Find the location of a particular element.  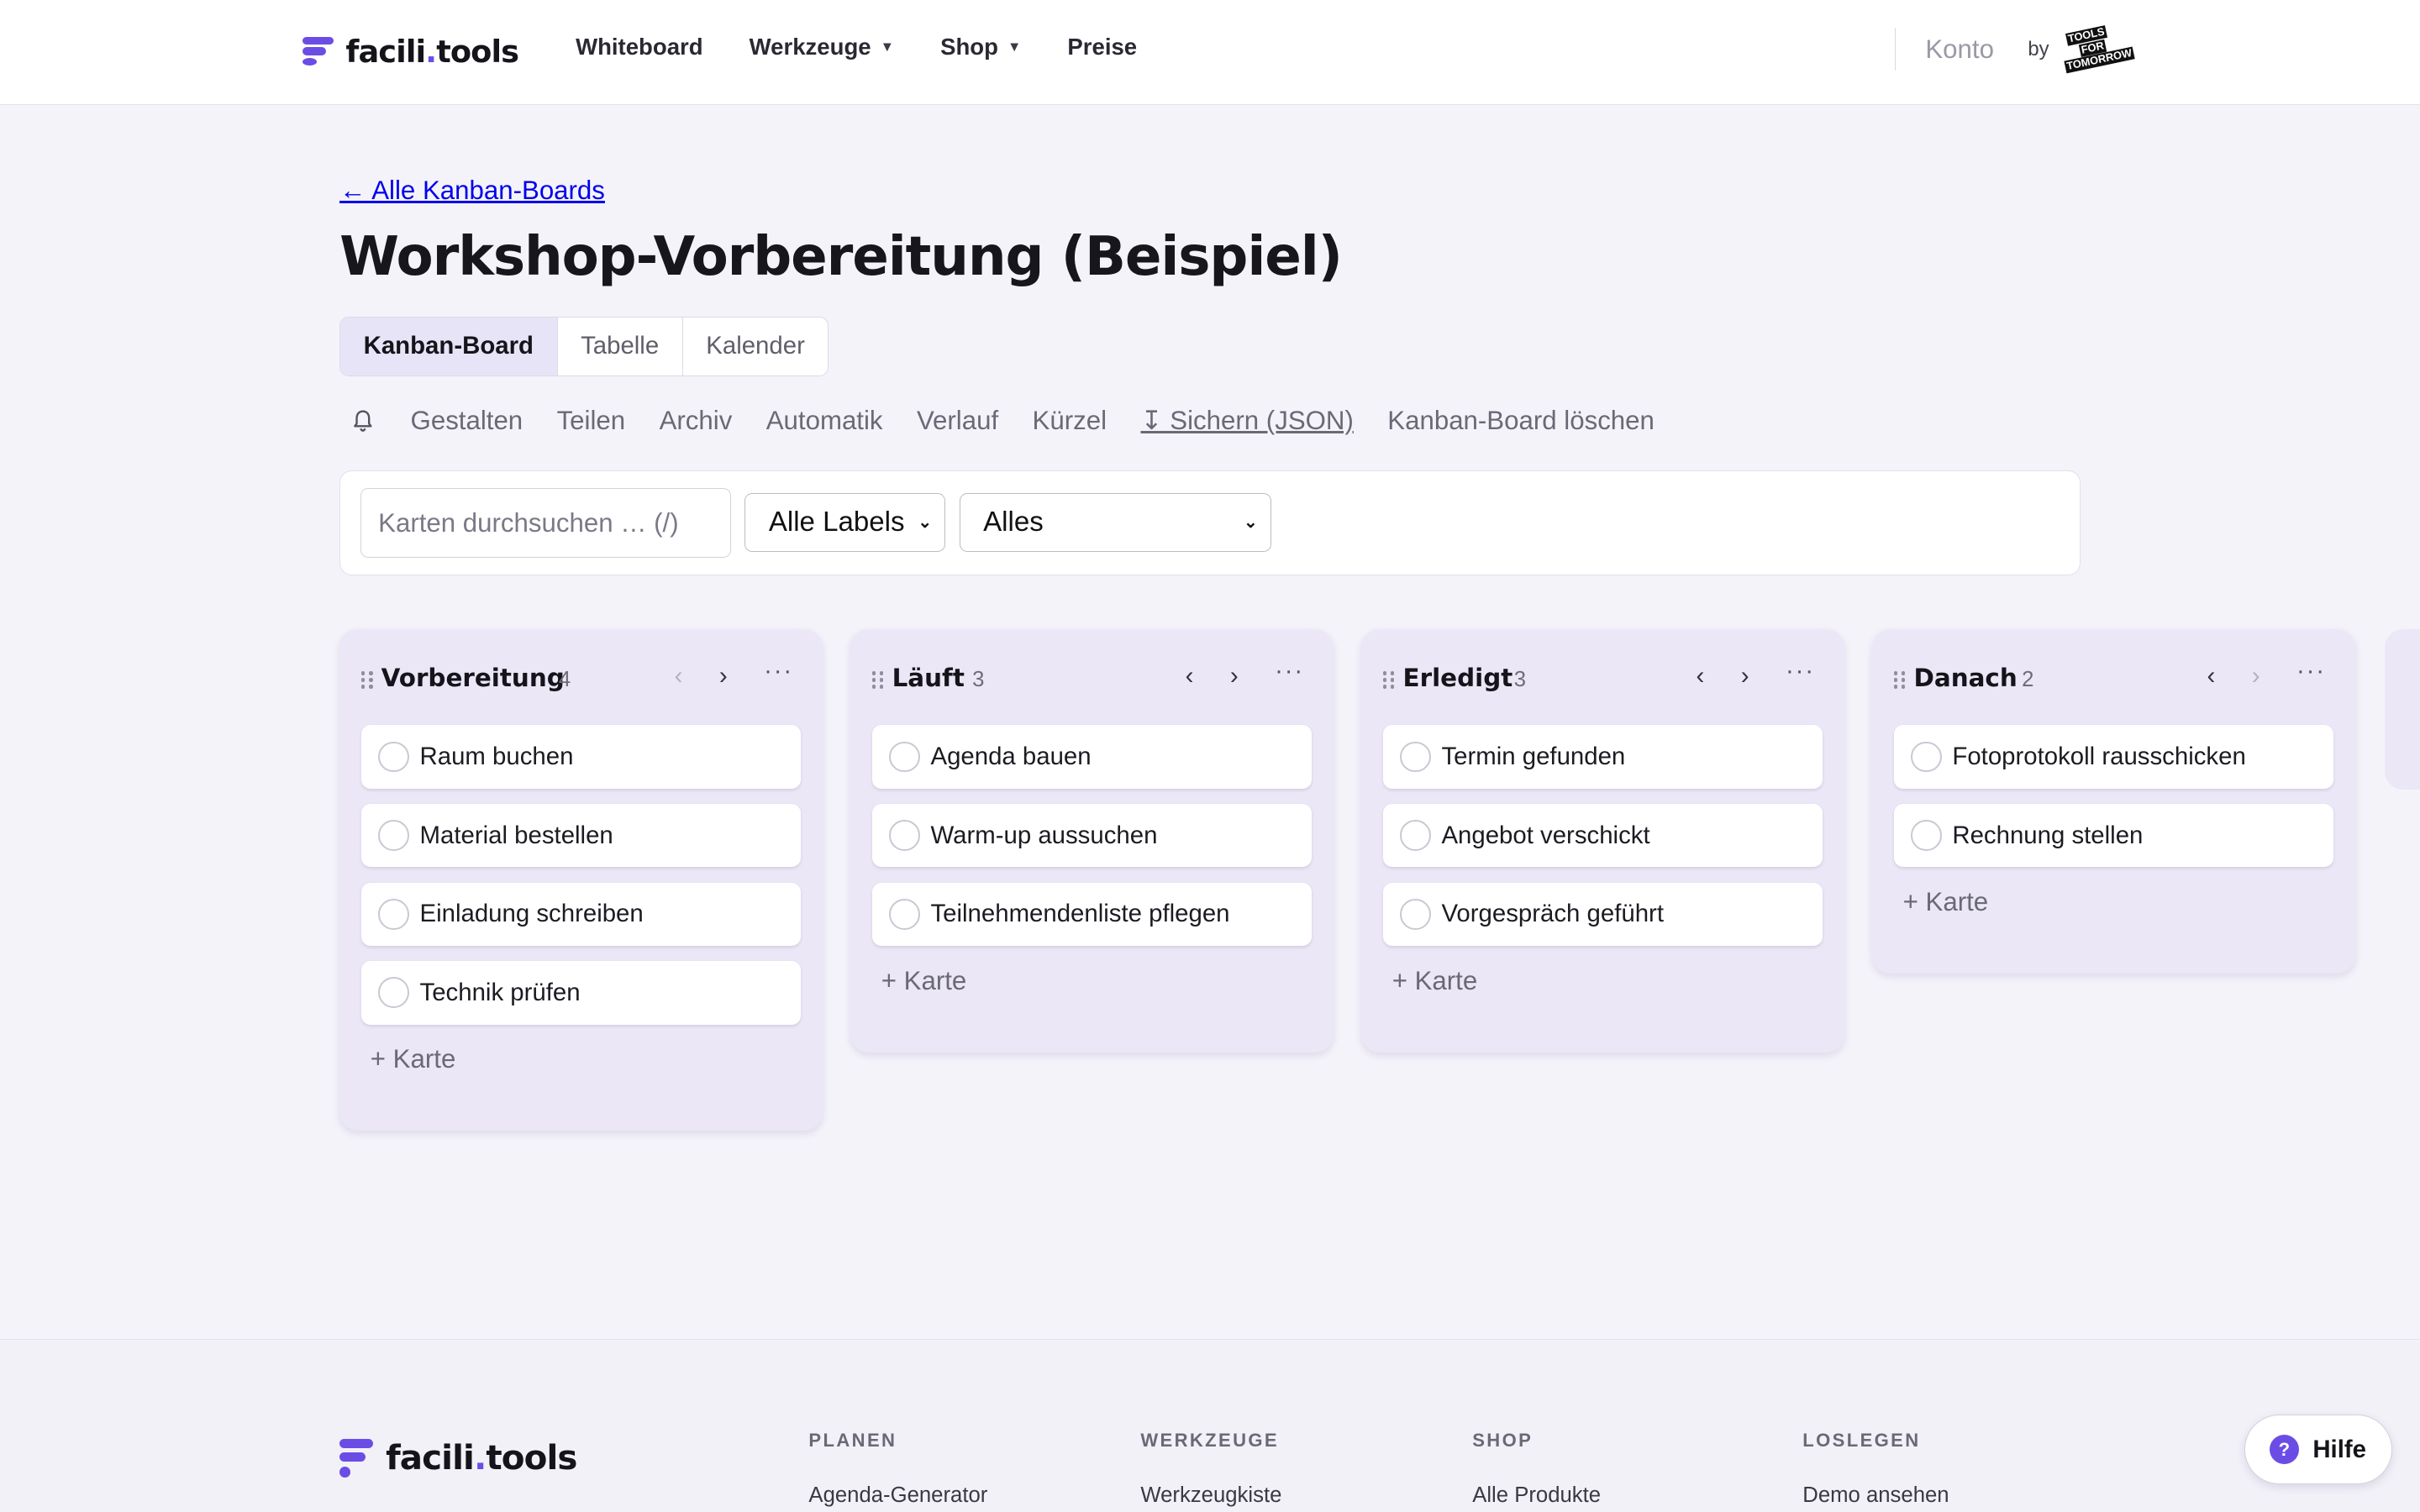

nav-item-whiteboard: Whiteboard is located at coordinates (639, 47).